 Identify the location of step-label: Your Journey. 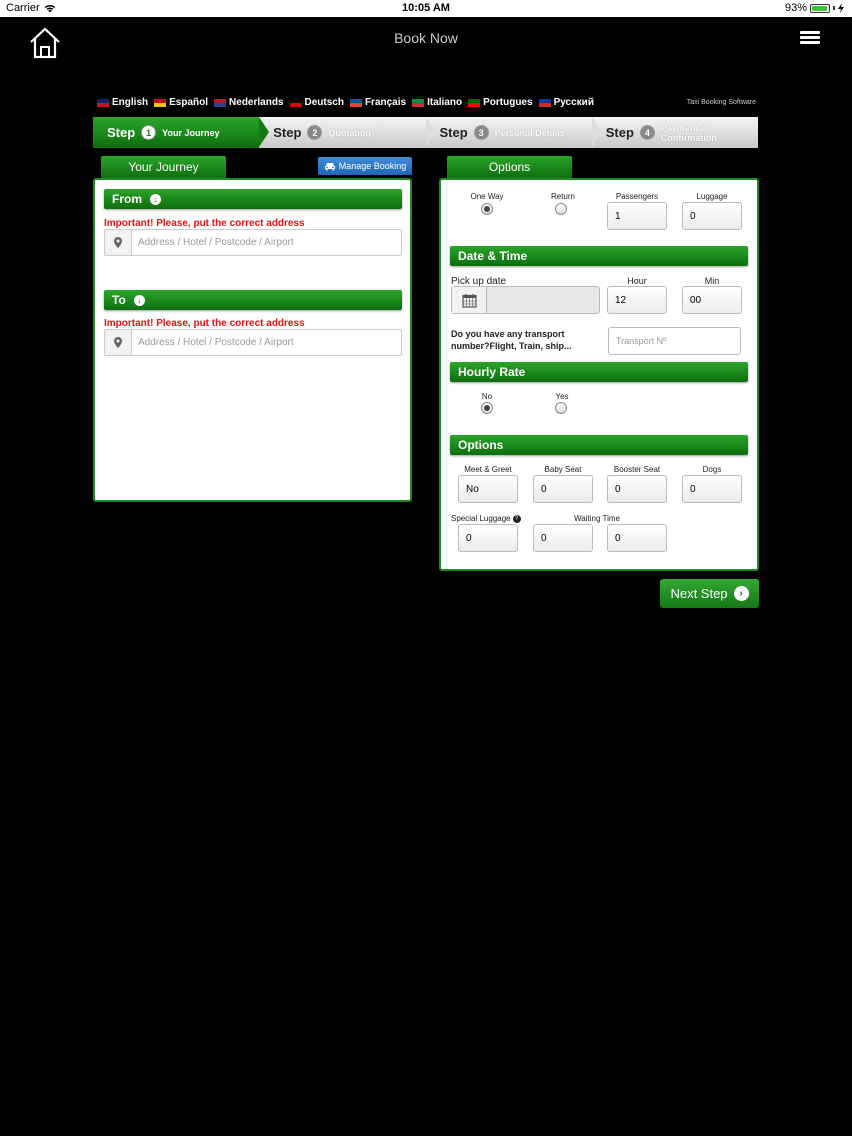
(191, 132).